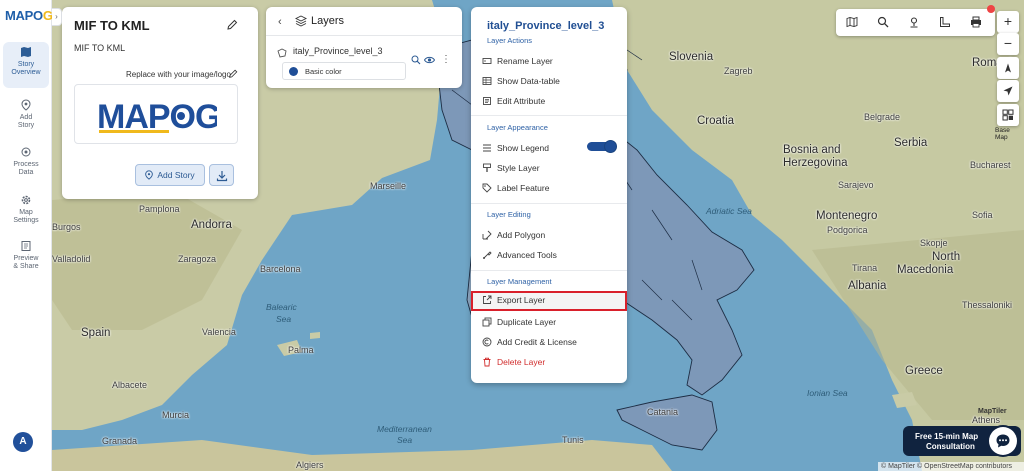 Image resolution: width=1024 pixels, height=471 pixels. Describe the element at coordinates (812, 150) in the screenshot. I see `place-label: Bosnia and` at that location.